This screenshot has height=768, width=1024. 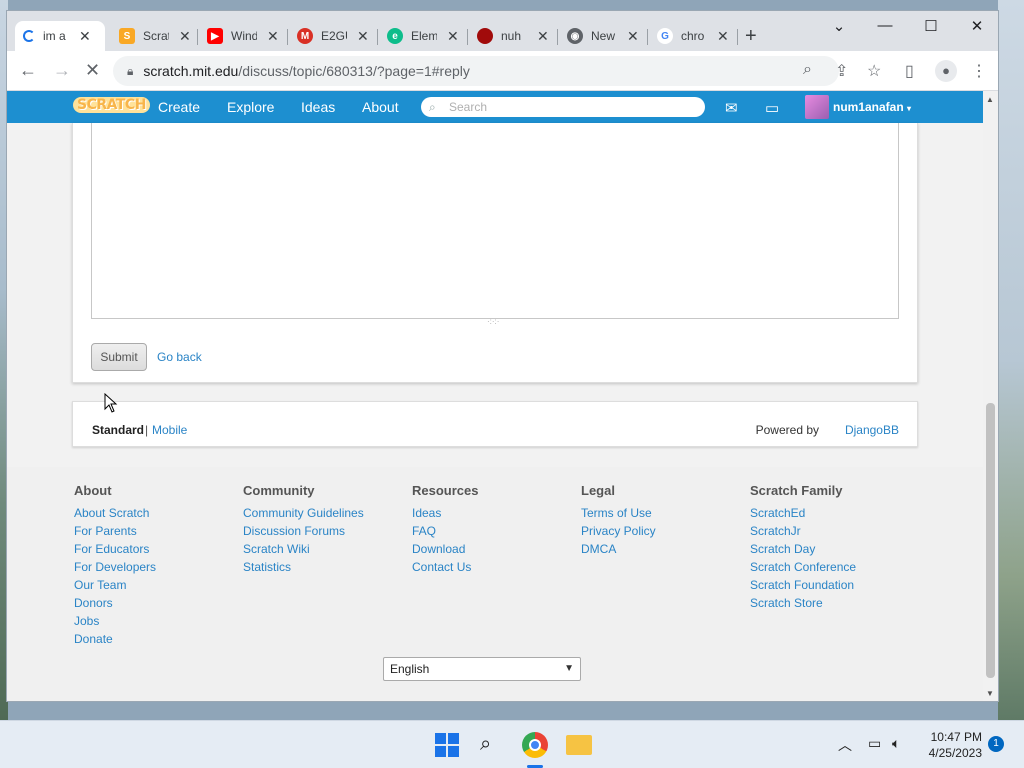 What do you see at coordinates (243, 36) in the screenshot?
I see `tab-2: ▶ Wind ✕` at bounding box center [243, 36].